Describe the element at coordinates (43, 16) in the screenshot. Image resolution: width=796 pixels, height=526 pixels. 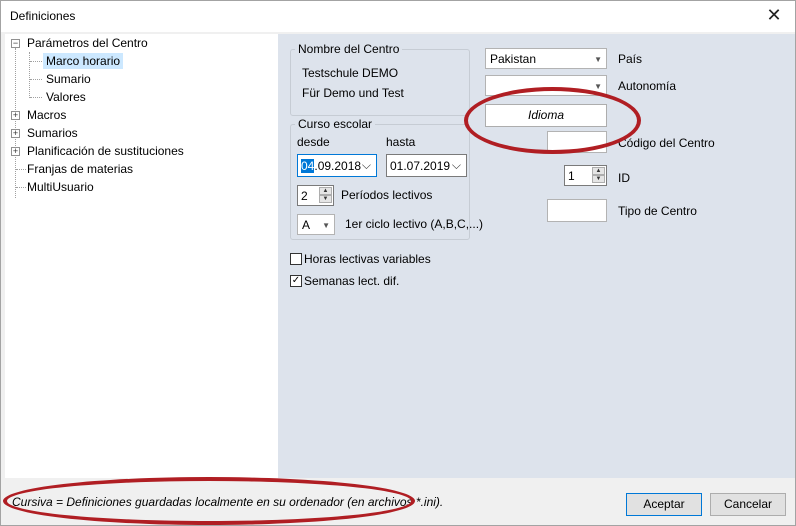
I see `window-title: Definiciones` at that location.